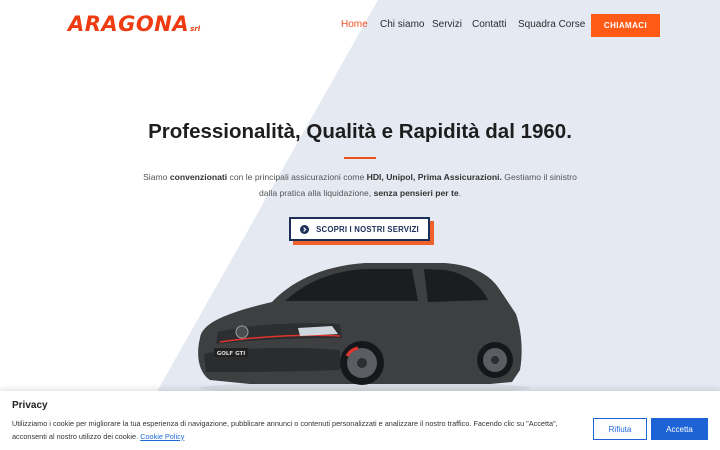 Image resolution: width=720 pixels, height=450 pixels. I want to click on brand-logo: ARAGONAsrl, so click(134, 24).